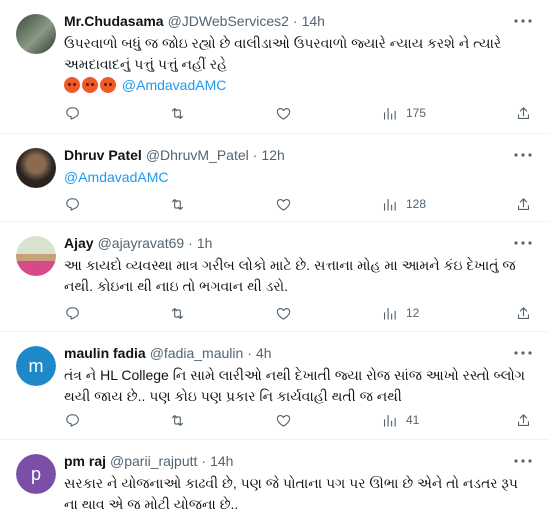  Describe the element at coordinates (298, 177) in the screenshot. I see `tweet-text: @AmdavadAMC` at that location.